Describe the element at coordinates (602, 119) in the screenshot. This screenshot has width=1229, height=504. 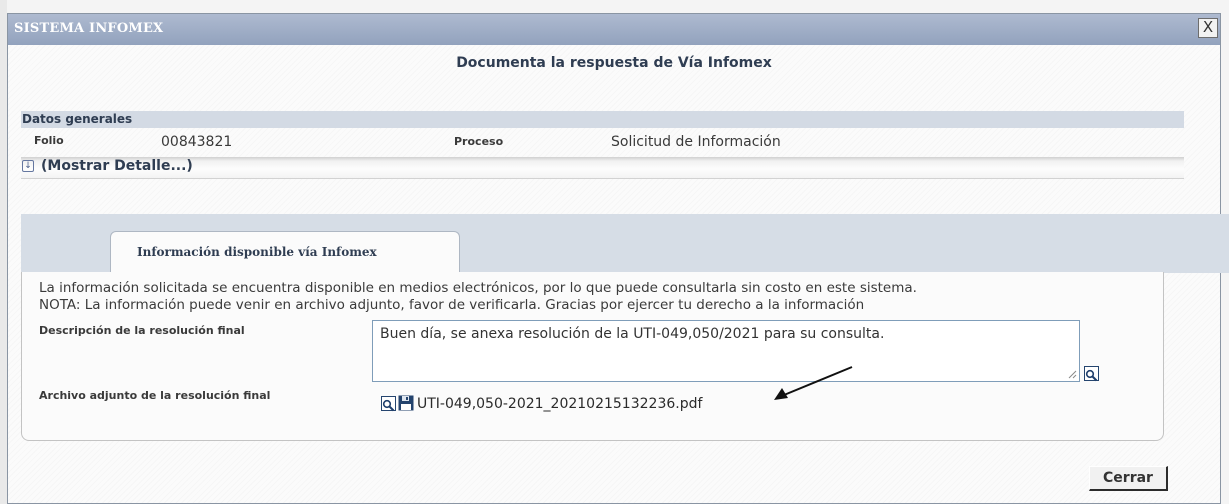
I see `general-data-header: Datos generales` at that location.